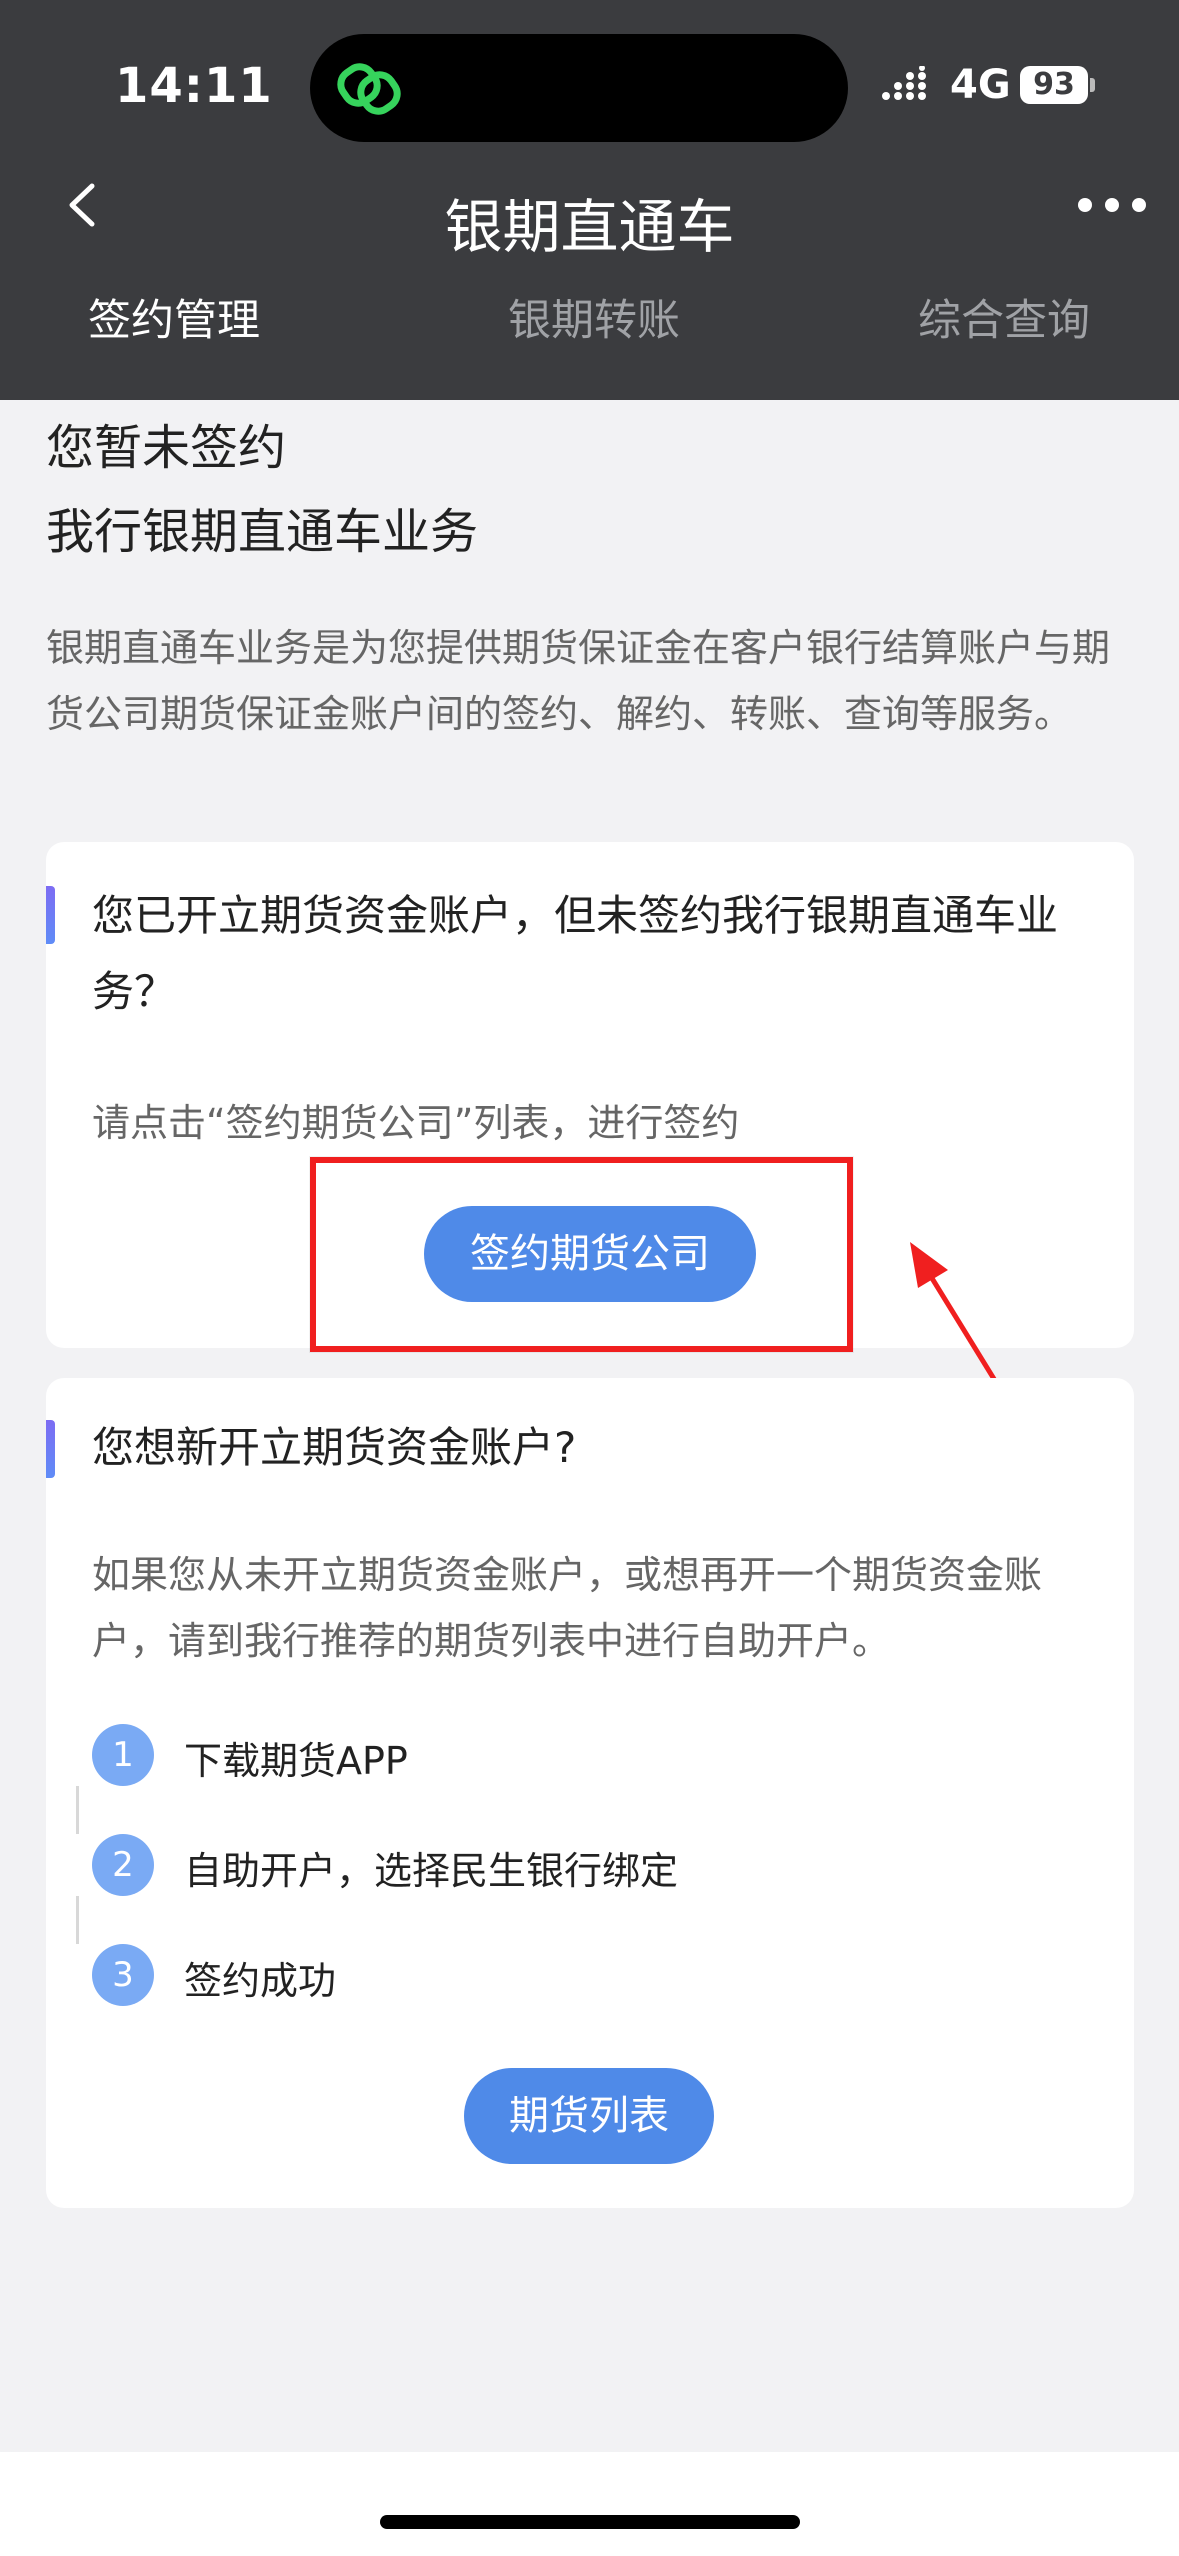 The image size is (1179, 2556). What do you see at coordinates (262, 532) in the screenshot?
I see `intro-heading-line2: 我行银期直通车业务` at bounding box center [262, 532].